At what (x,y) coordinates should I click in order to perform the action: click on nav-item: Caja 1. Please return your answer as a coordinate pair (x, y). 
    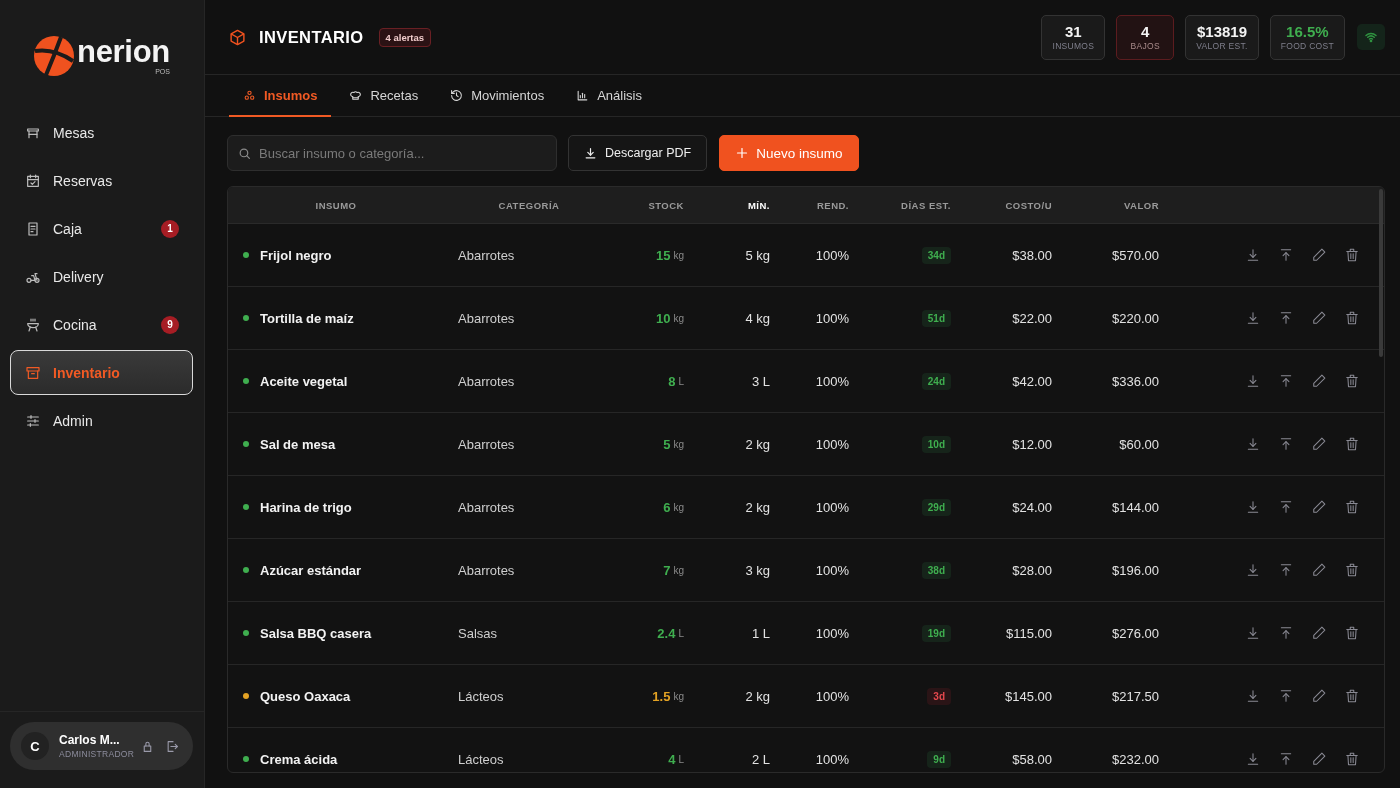
    Looking at the image, I should click on (101, 228).